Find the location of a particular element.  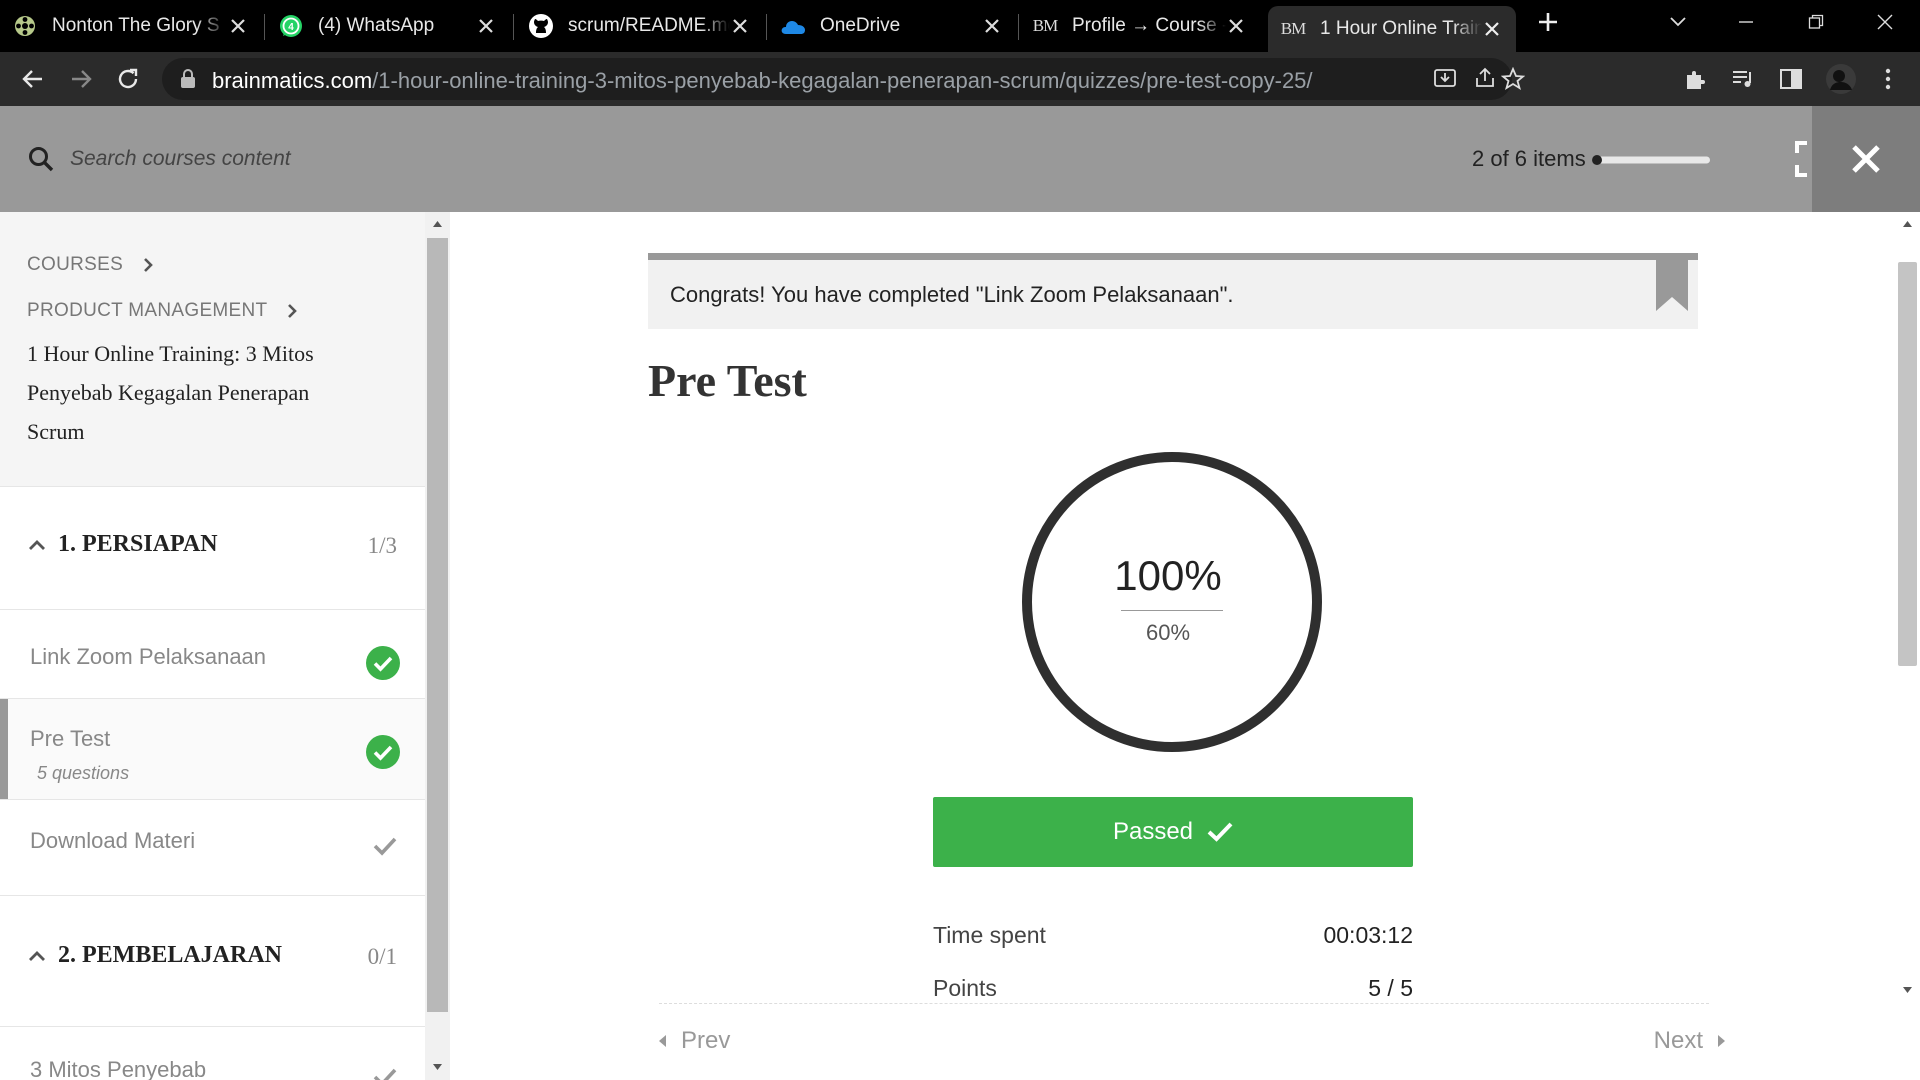

search-courses is located at coordinates (260, 159).